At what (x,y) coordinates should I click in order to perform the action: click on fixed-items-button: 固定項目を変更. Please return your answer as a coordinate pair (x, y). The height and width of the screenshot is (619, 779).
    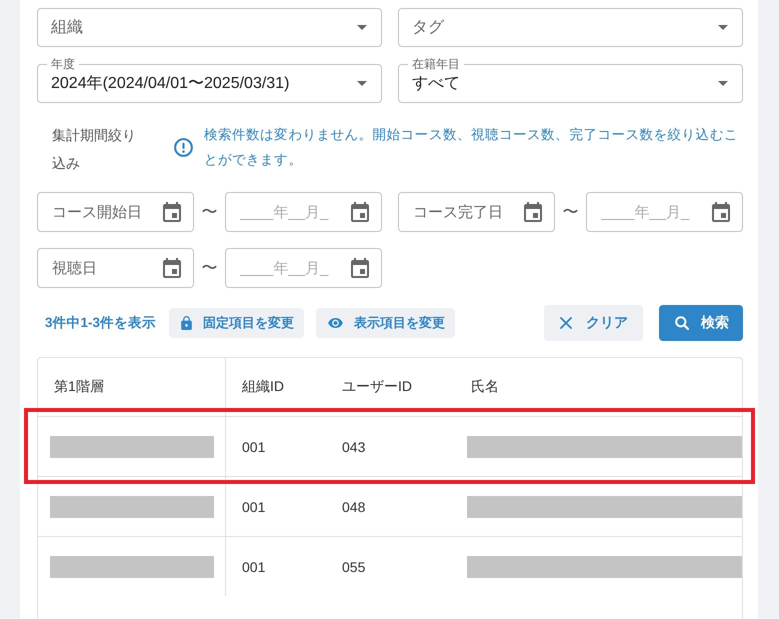
    Looking at the image, I should click on (236, 323).